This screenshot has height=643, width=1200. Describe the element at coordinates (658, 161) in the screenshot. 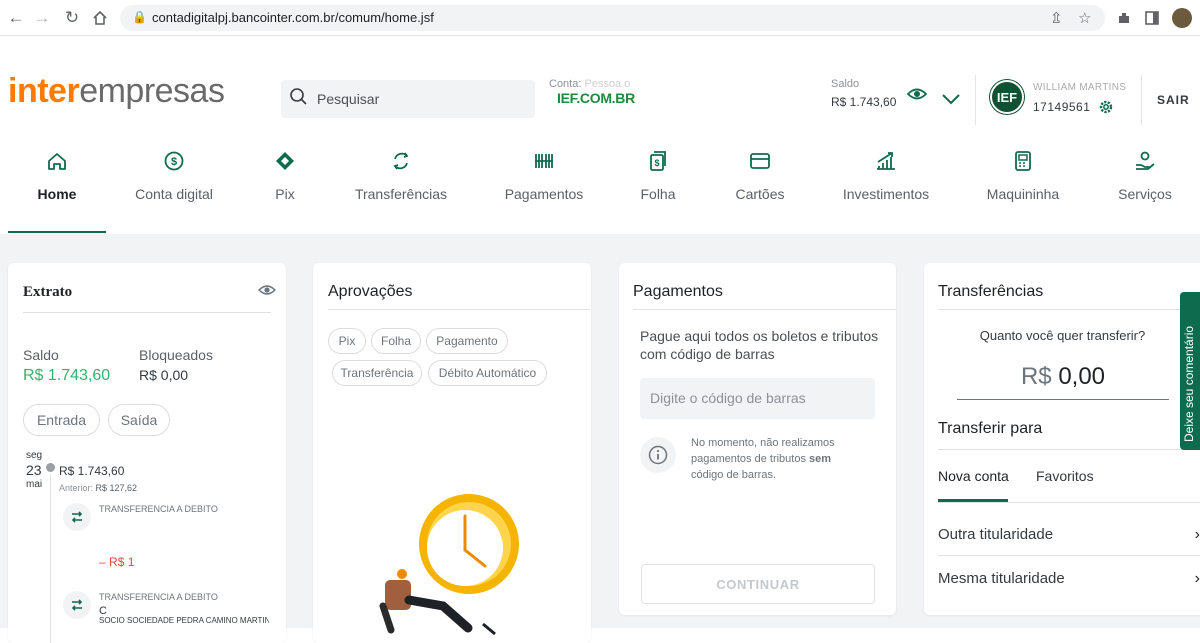

I see `payroll-icon: $` at that location.